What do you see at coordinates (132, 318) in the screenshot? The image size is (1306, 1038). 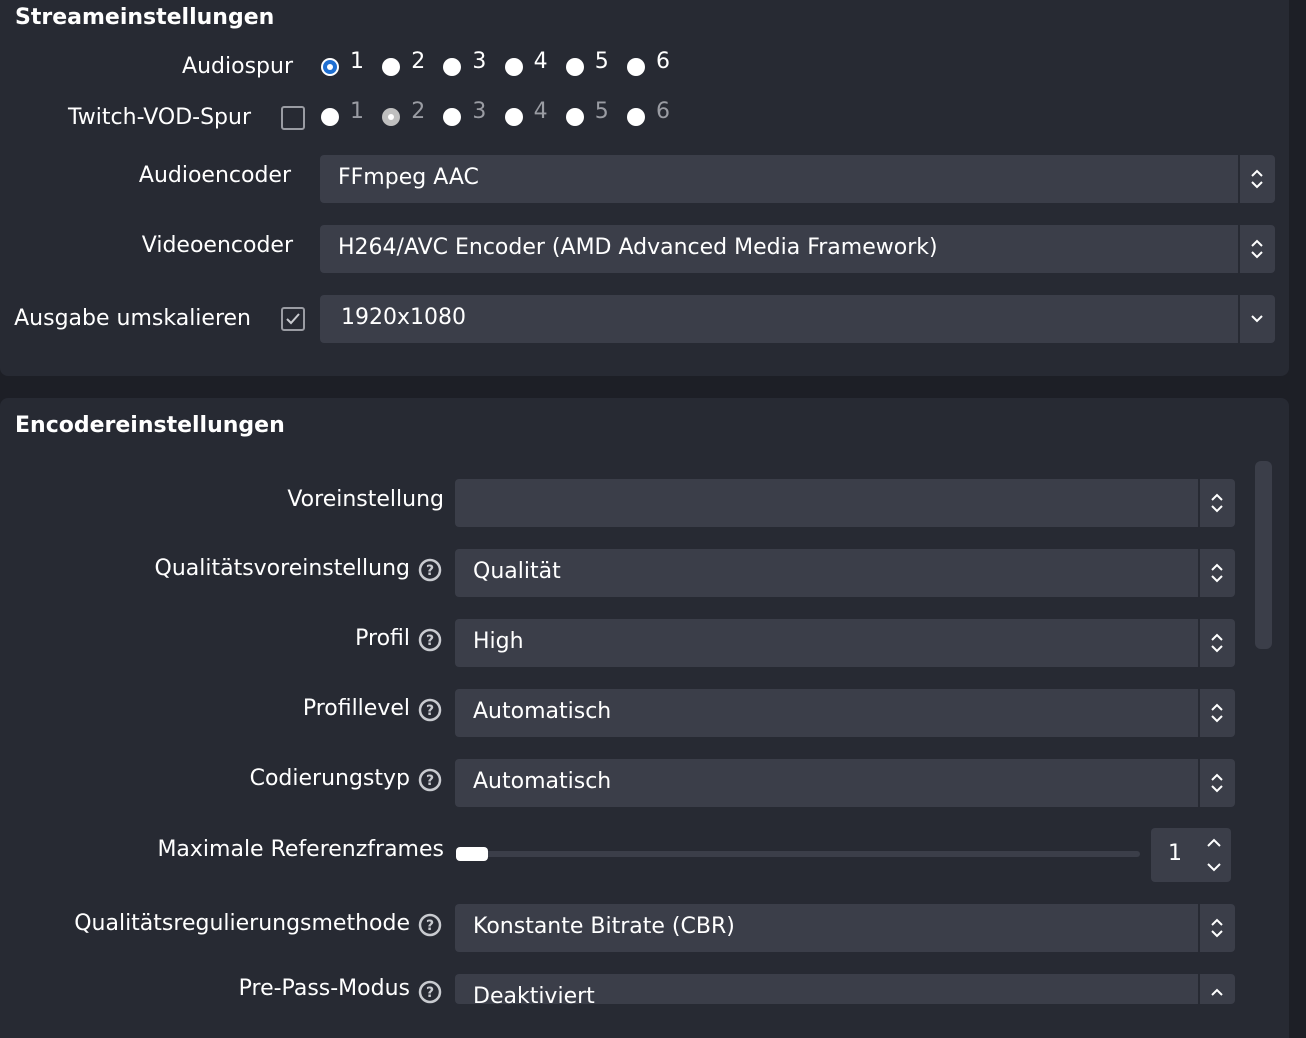 I see `rescale-label: Ausgabe umskalieren` at bounding box center [132, 318].